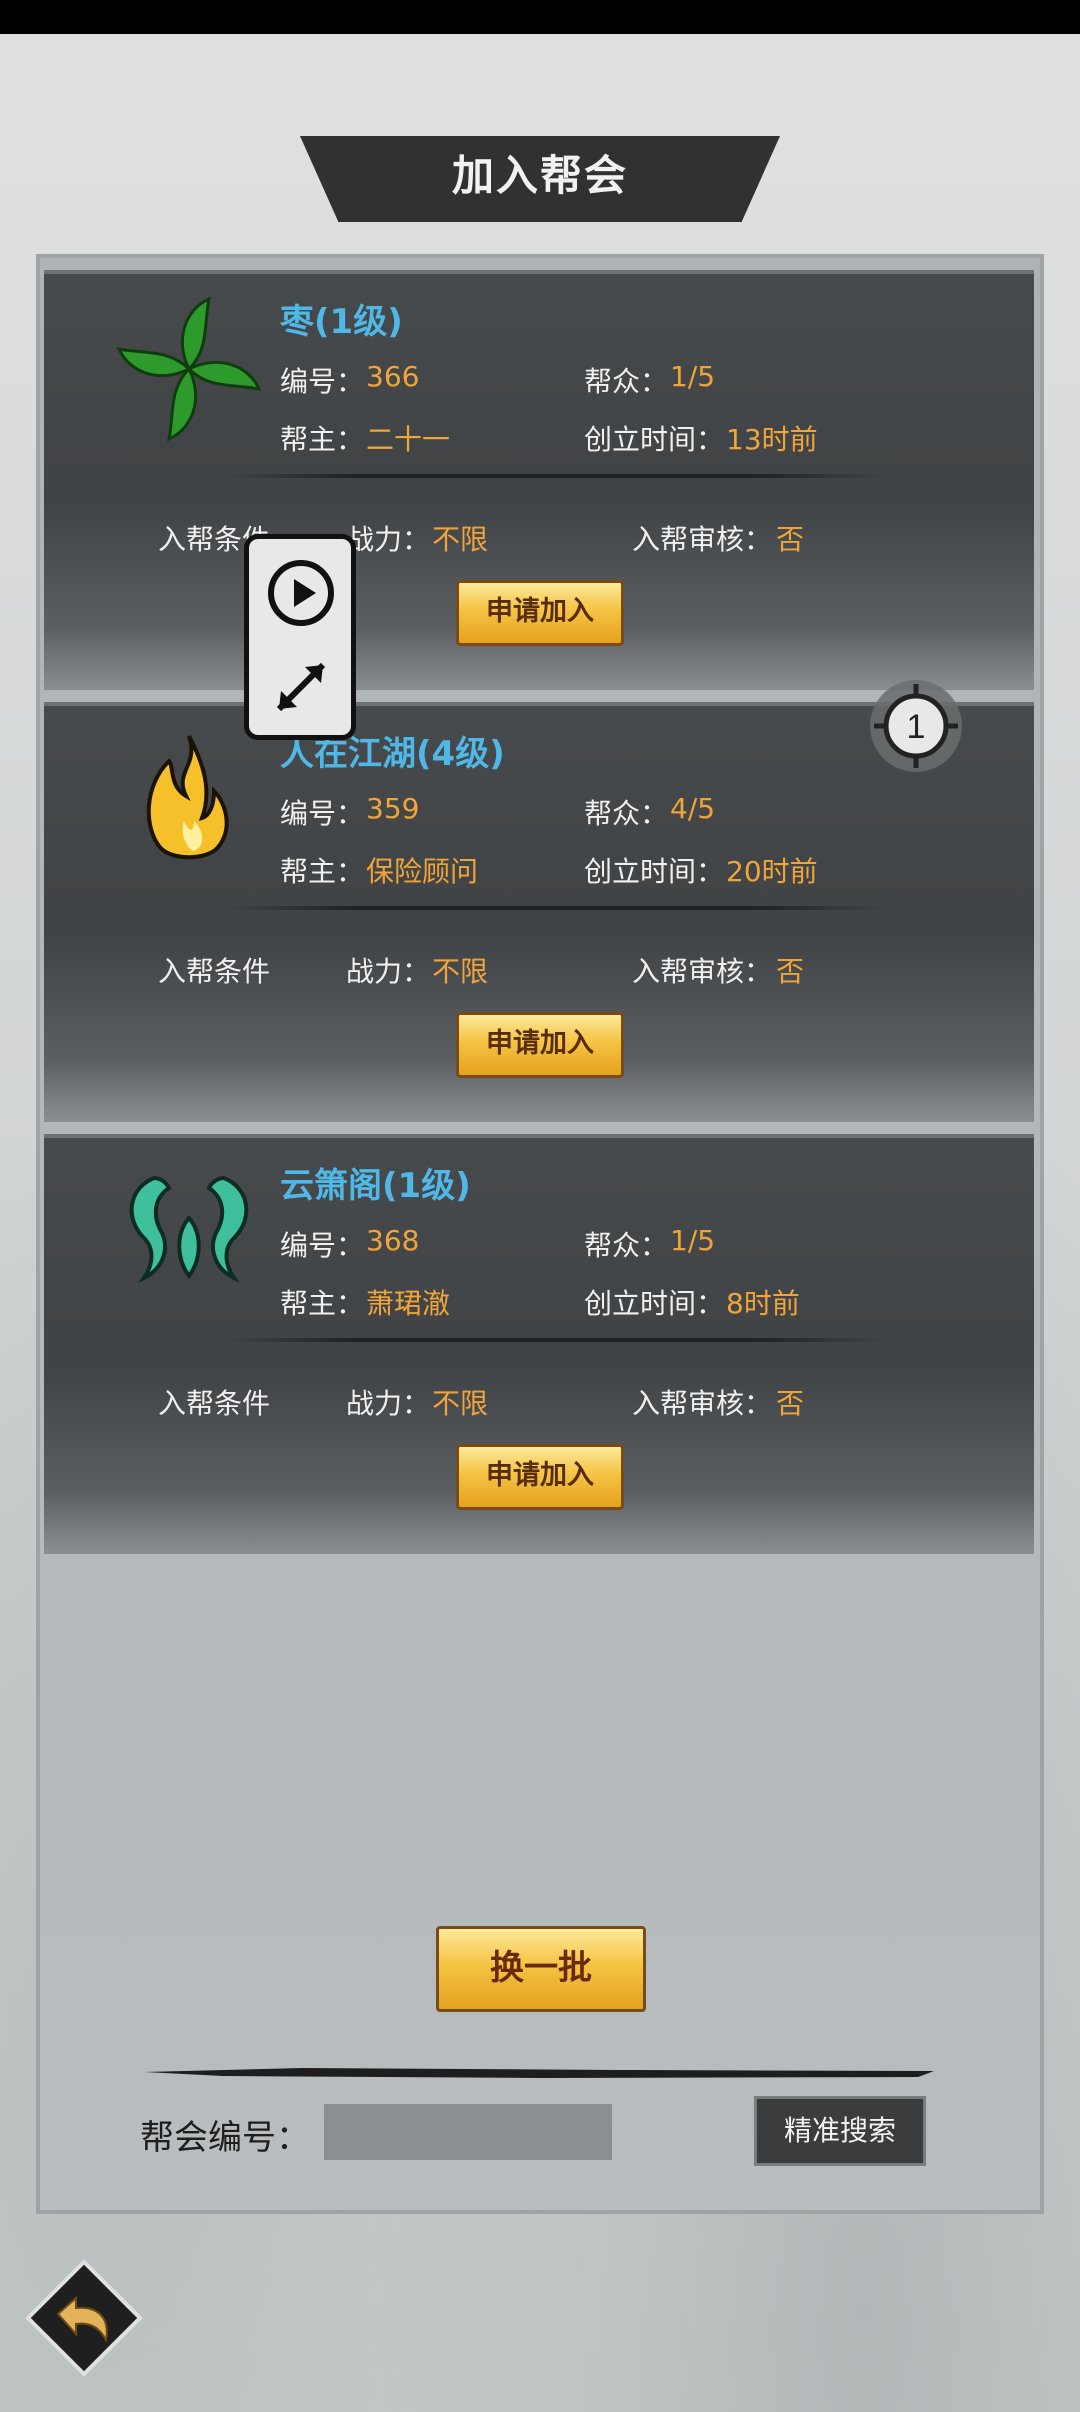 The height and width of the screenshot is (2412, 1080). What do you see at coordinates (341, 322) in the screenshot?
I see `guild-name: 枣(1级)` at bounding box center [341, 322].